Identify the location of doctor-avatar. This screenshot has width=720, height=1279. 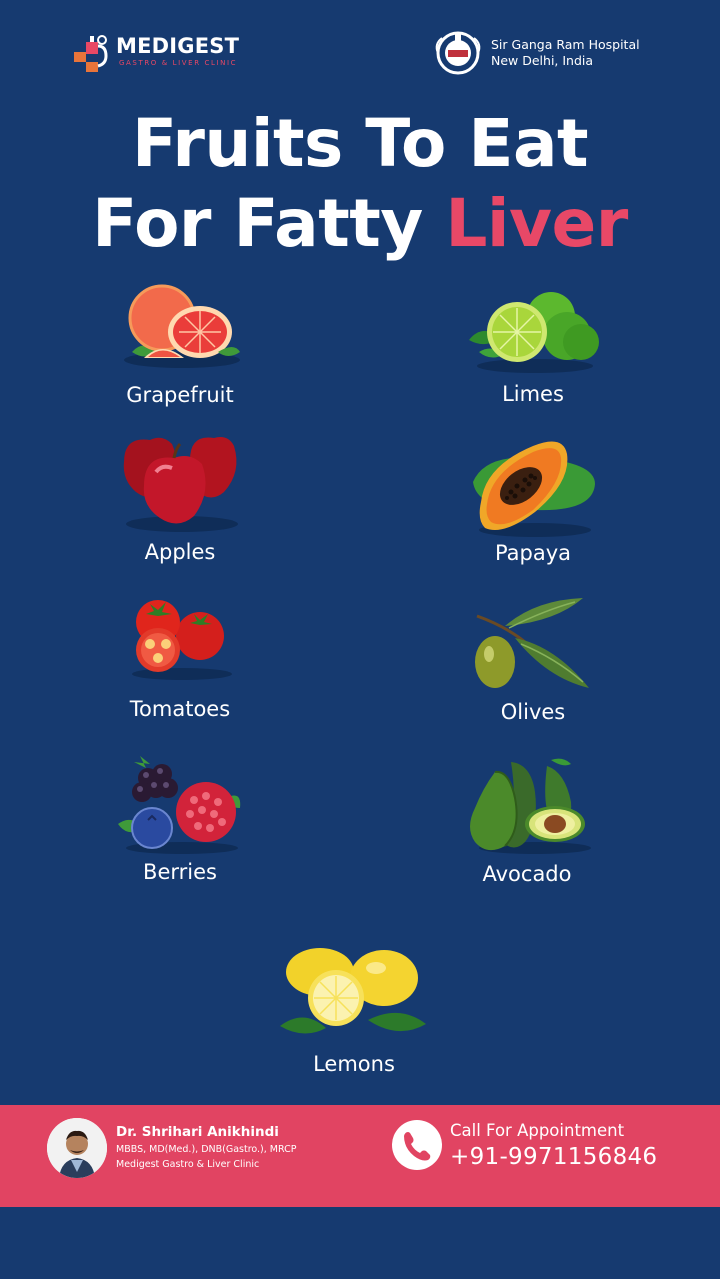
(77, 1148).